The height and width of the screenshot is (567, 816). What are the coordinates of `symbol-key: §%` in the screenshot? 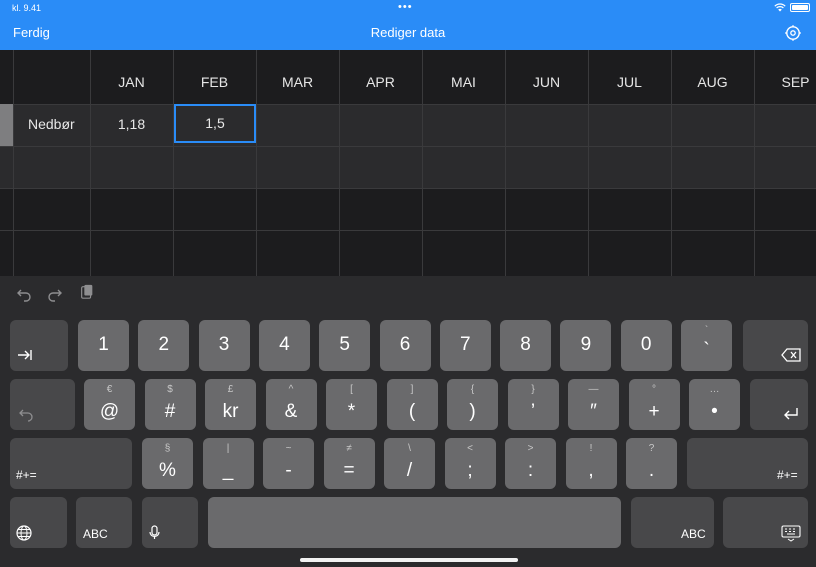 It's located at (167, 463).